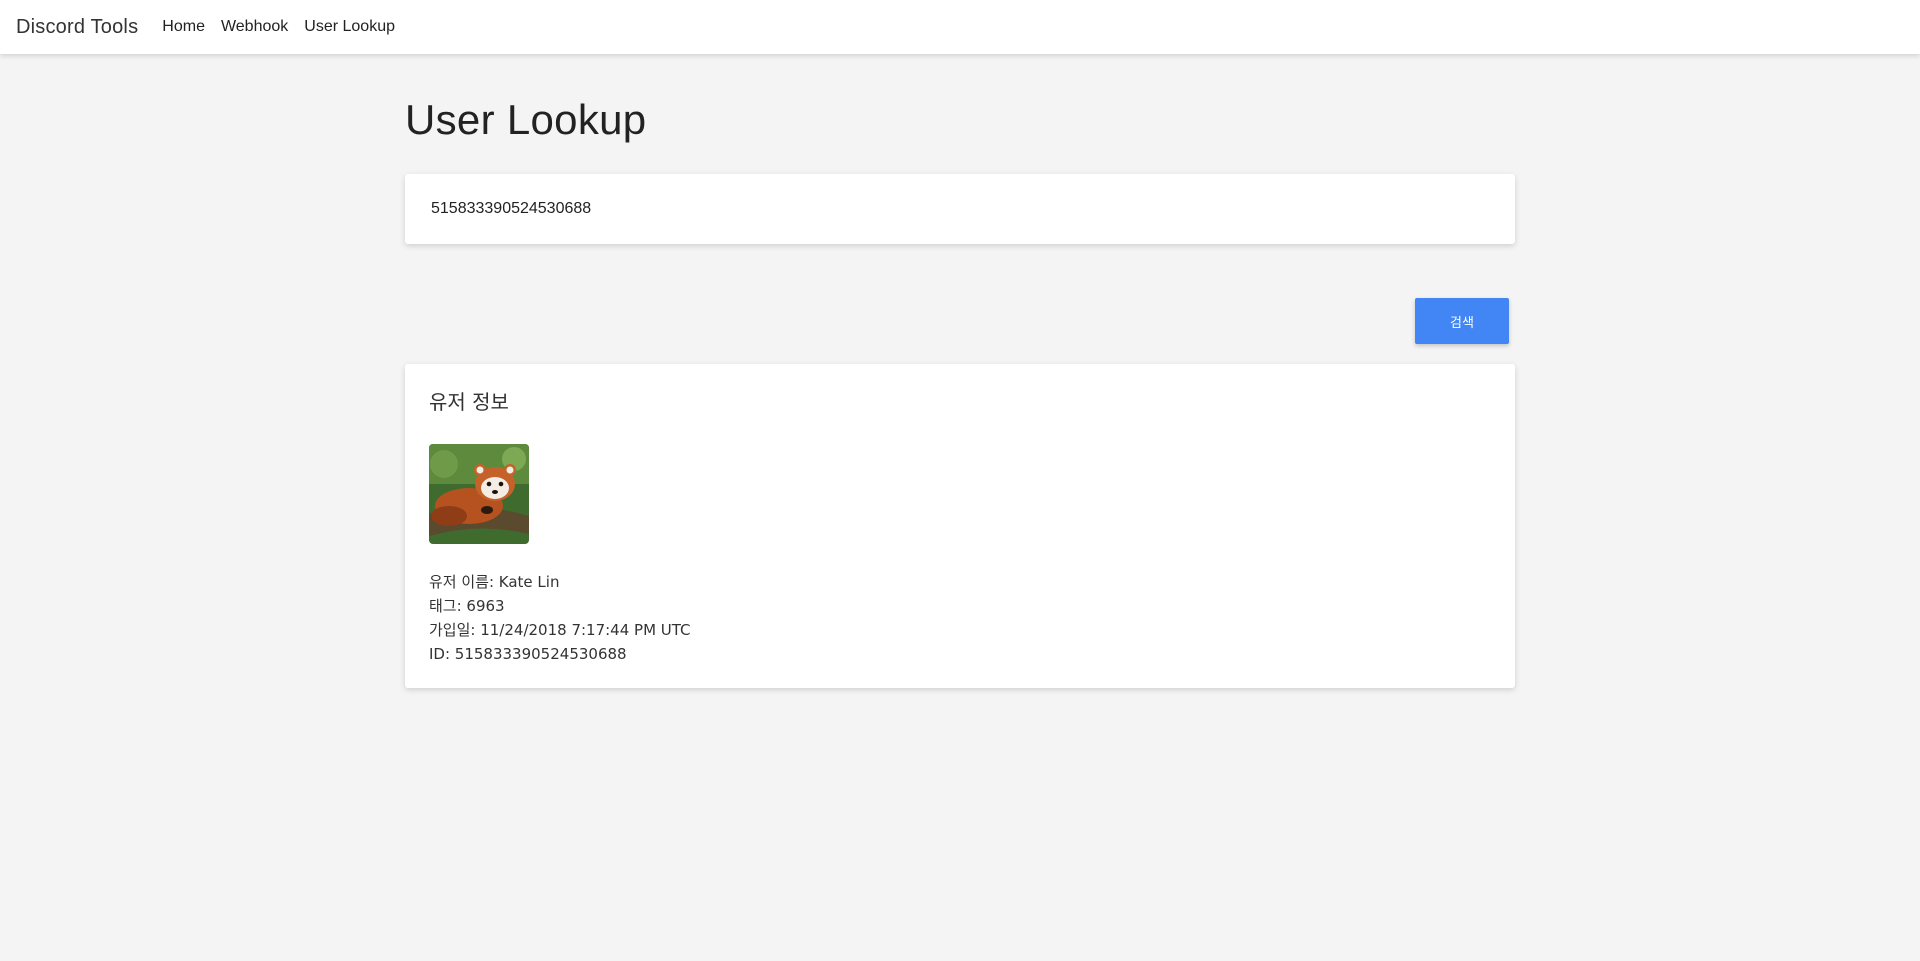 The height and width of the screenshot is (961, 1920). What do you see at coordinates (560, 630) in the screenshot?
I see `join-date-line: 가입일: 11/24/2018 7:17:44 PM UTC` at bounding box center [560, 630].